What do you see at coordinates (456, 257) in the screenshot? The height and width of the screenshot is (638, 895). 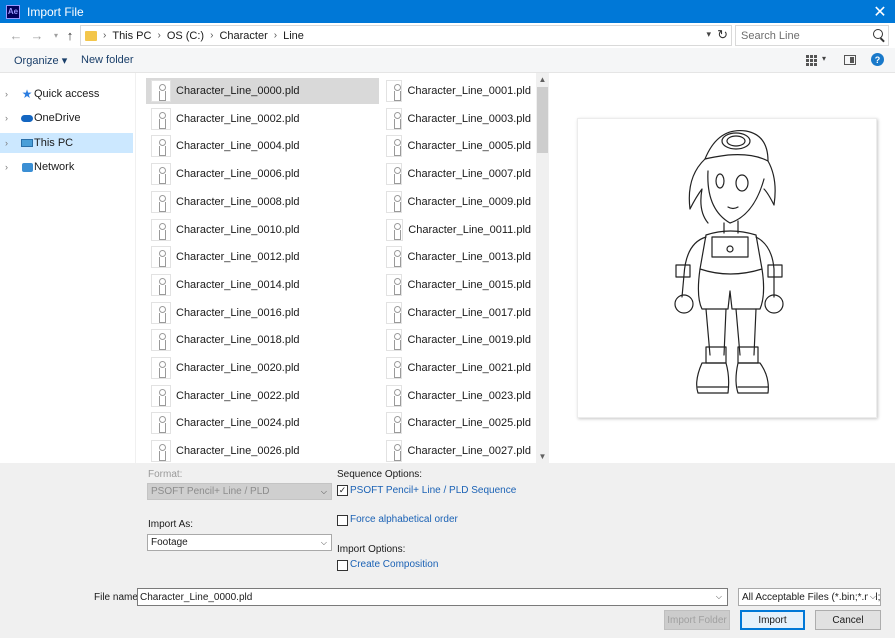 I see `file-item: Character_Line_0013.pld` at bounding box center [456, 257].